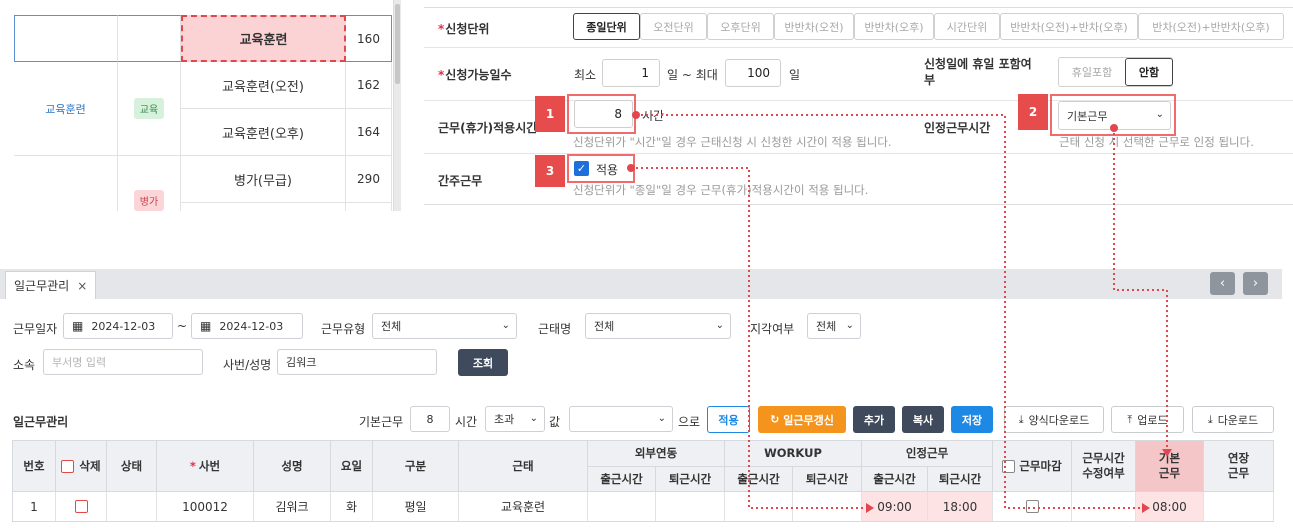  What do you see at coordinates (263, 207) in the screenshot?
I see `leave-name` at bounding box center [263, 207].